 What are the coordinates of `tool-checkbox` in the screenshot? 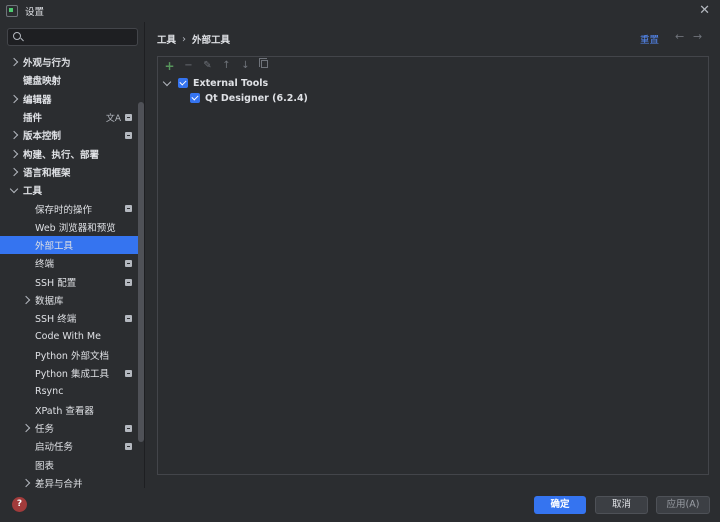 It's located at (195, 98).